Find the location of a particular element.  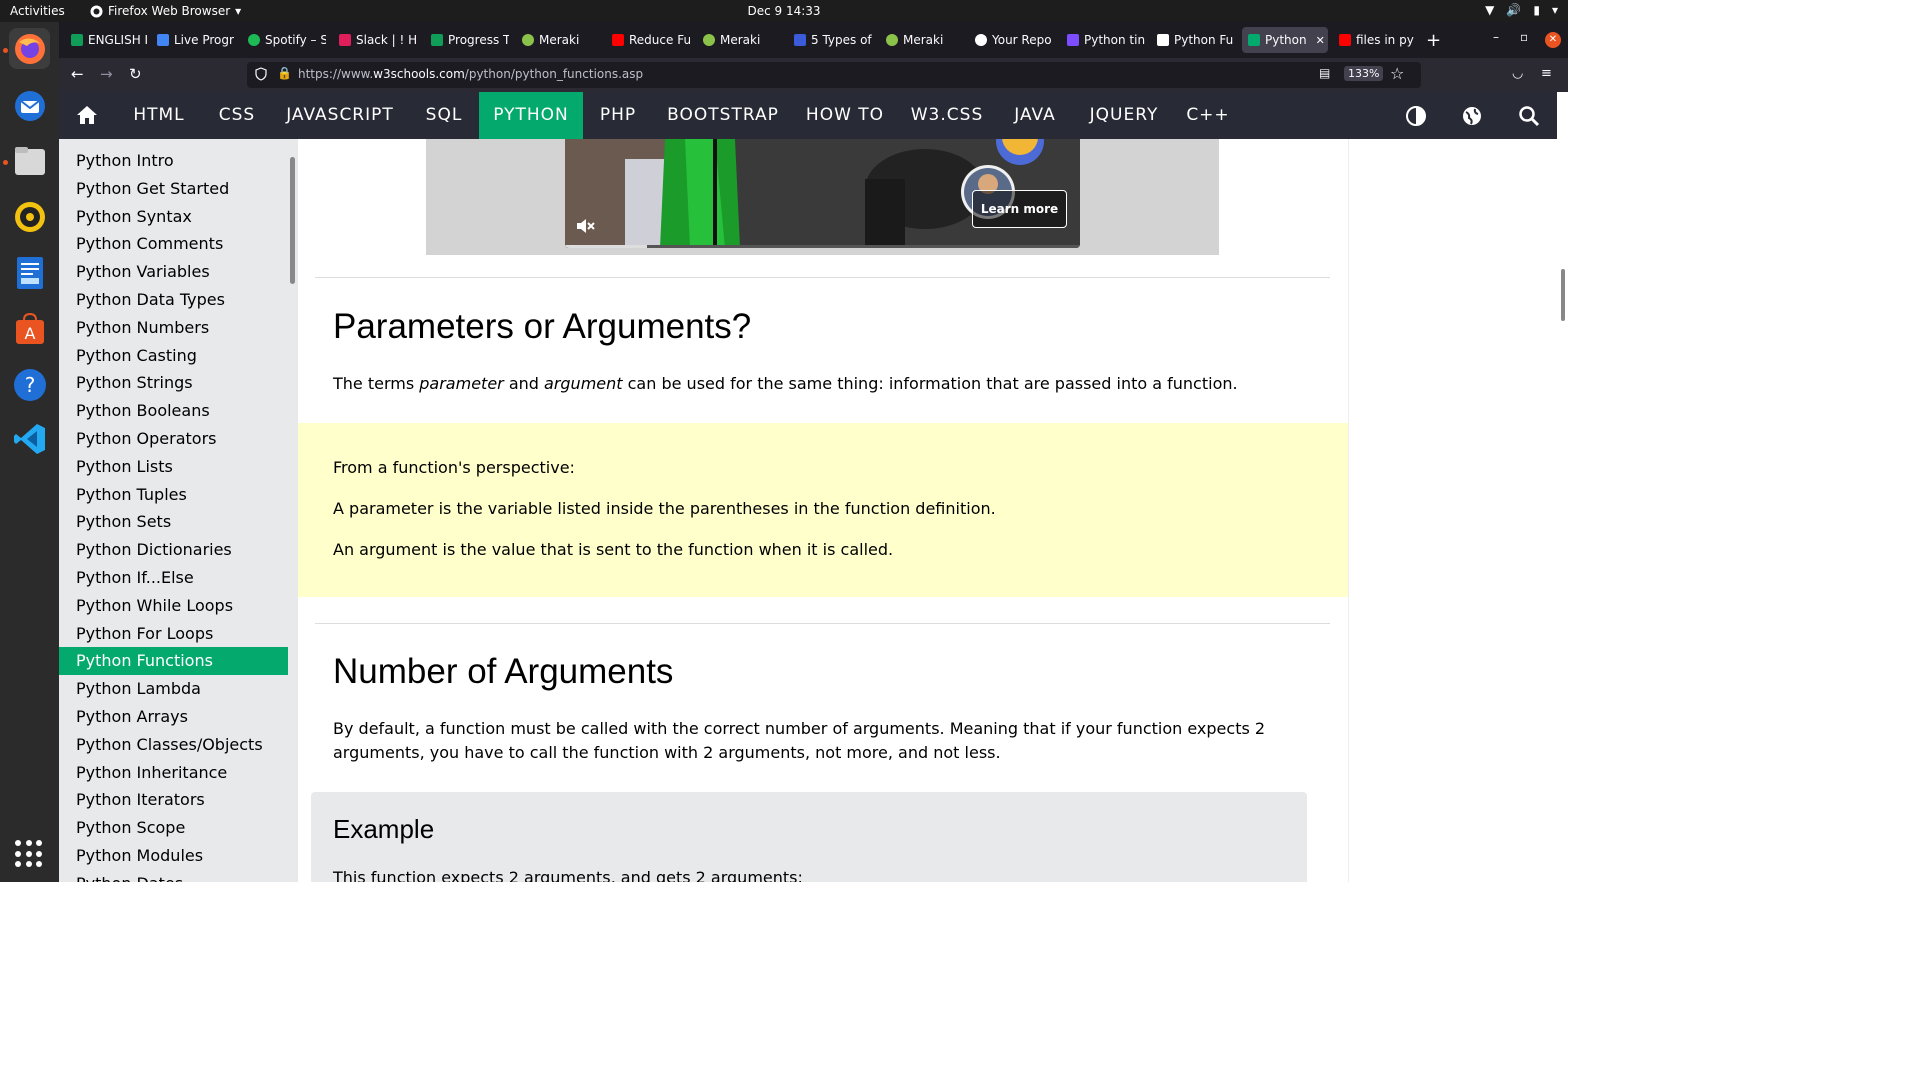

sidebar-item-python-classes-objects: Python Classes/Objects is located at coordinates (173, 745).